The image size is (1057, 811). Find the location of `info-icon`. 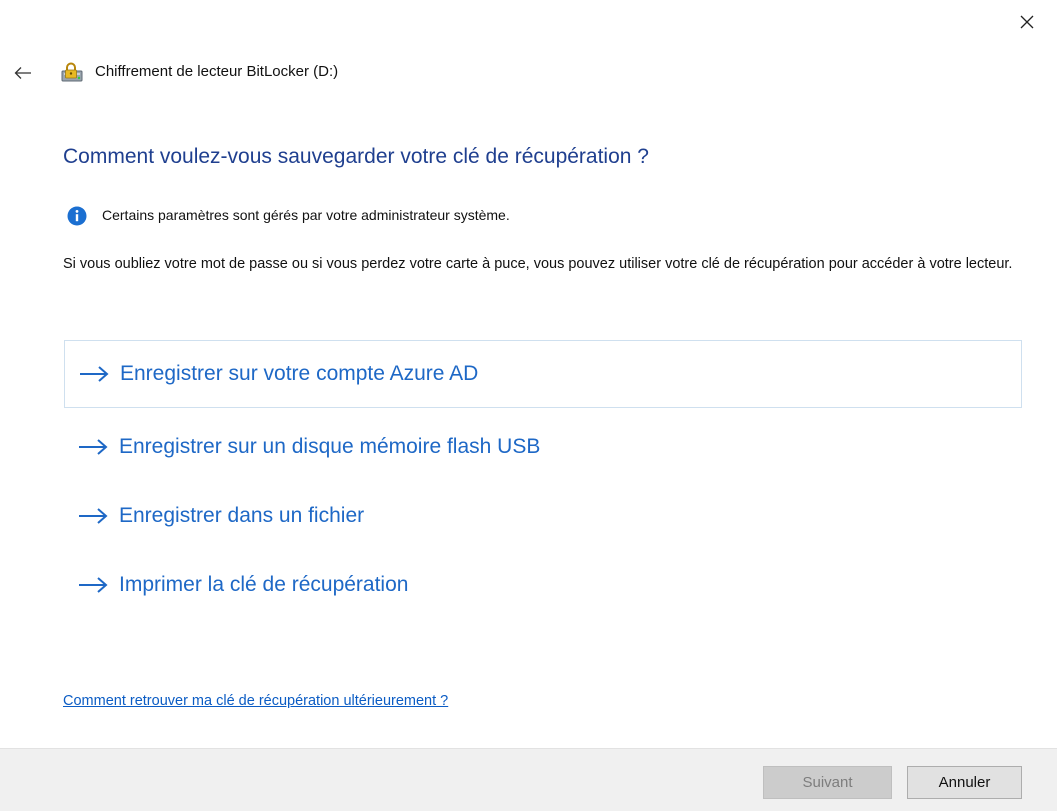

info-icon is located at coordinates (77, 216).